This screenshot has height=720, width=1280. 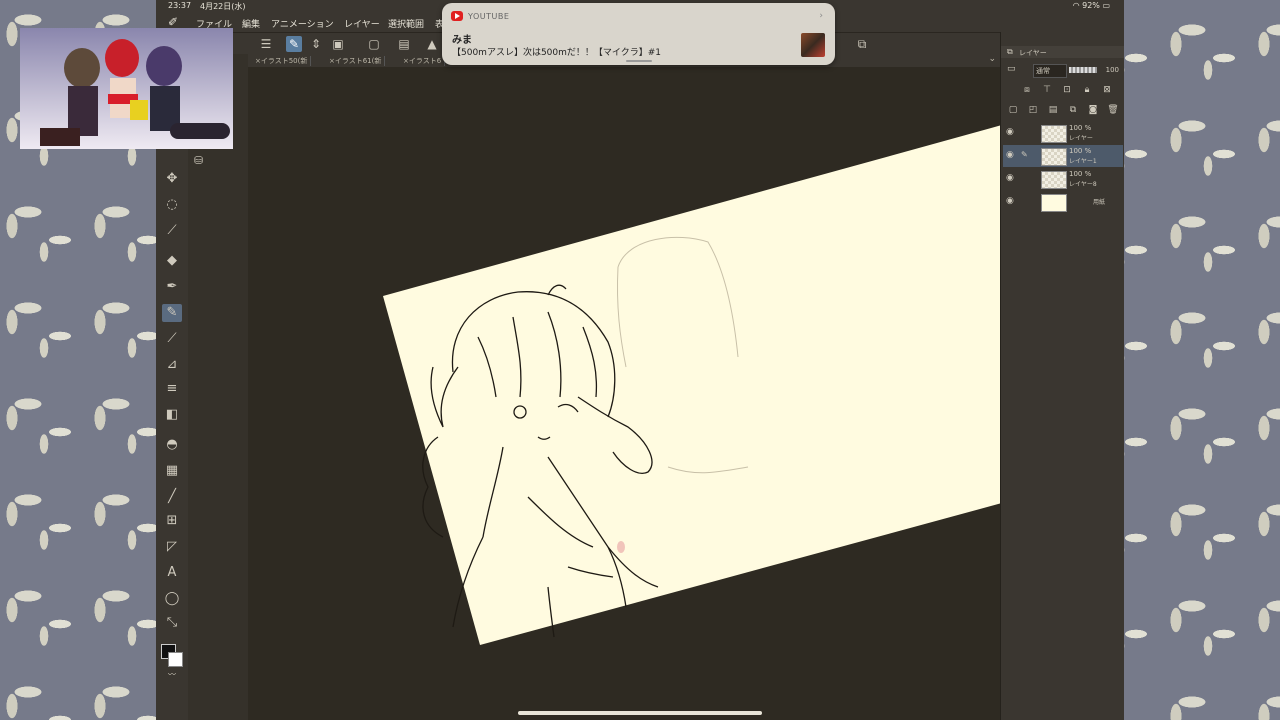 I want to click on balloon-icon: ◯, so click(x=172, y=599).